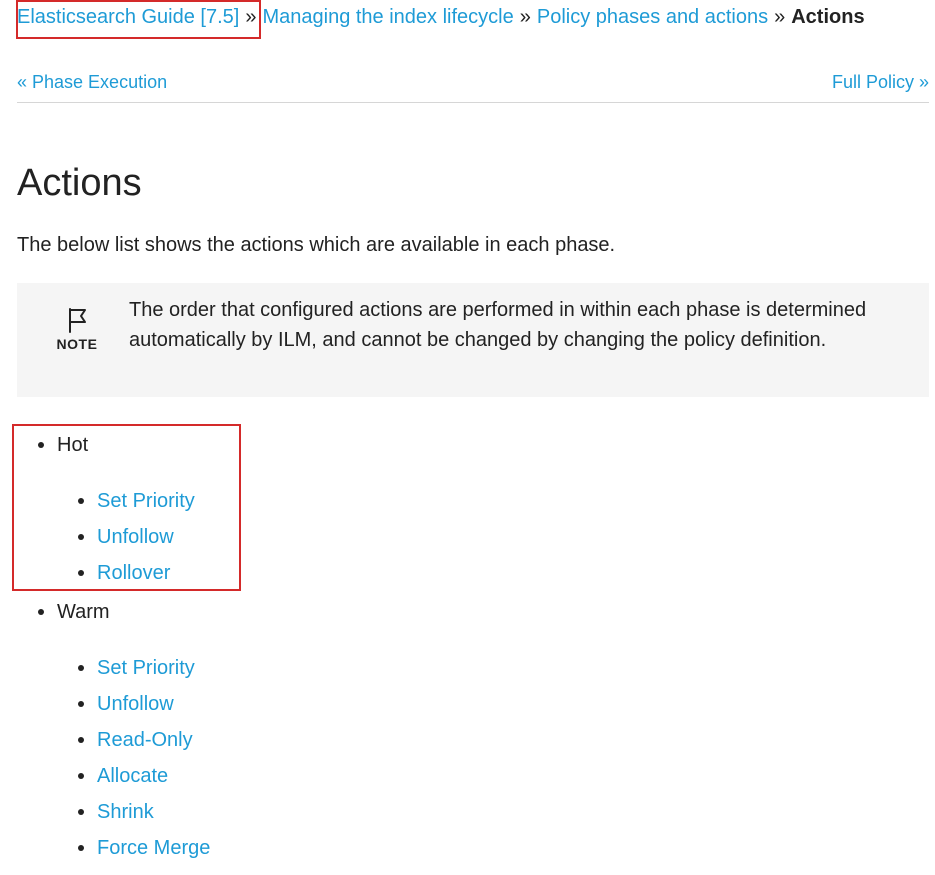  I want to click on breadcrumb-link-index-lifecycle: Managing the index lifecycle, so click(387, 17).